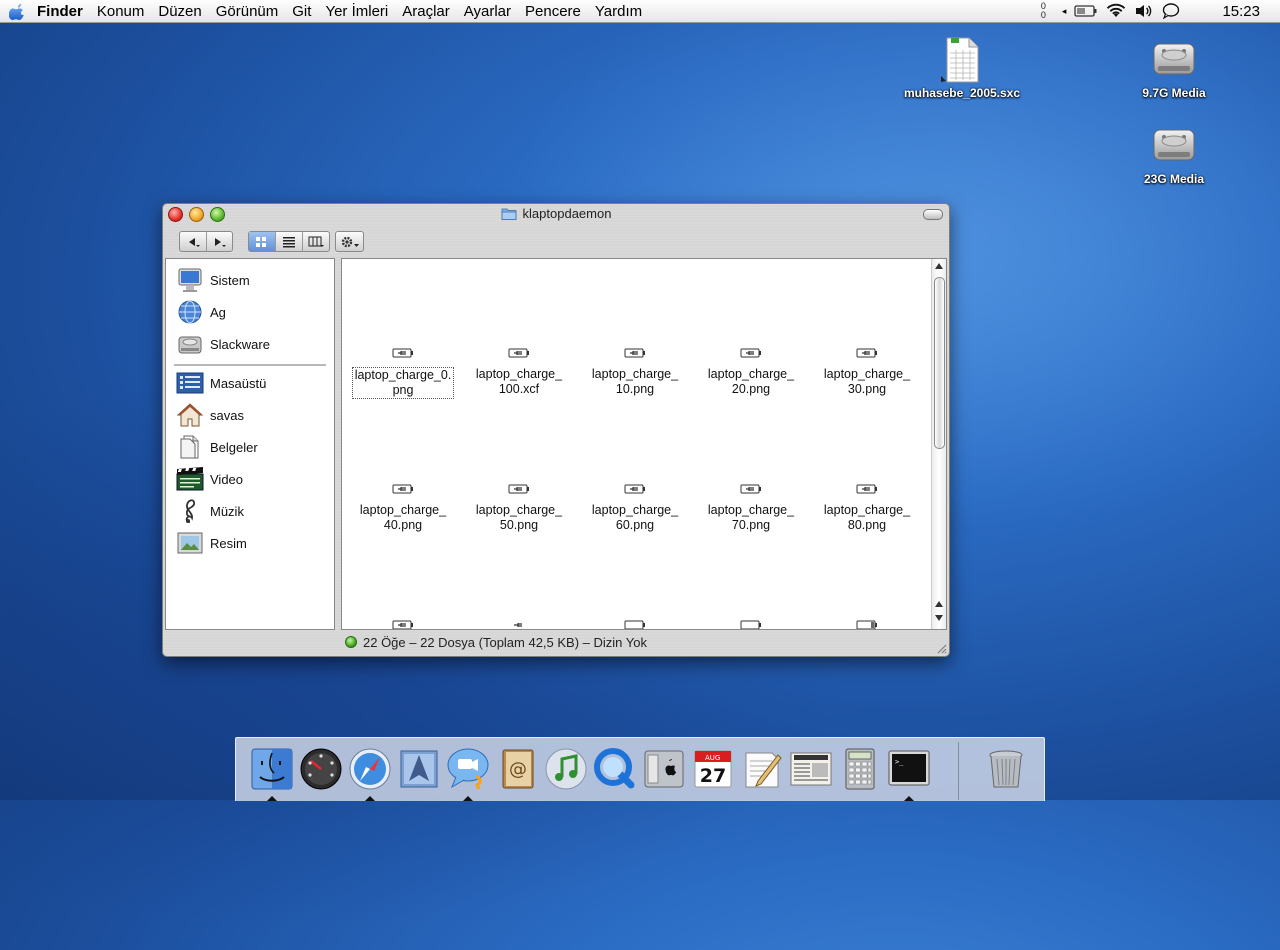 The width and height of the screenshot is (1280, 950). Describe the element at coordinates (519, 372) in the screenshot. I see `file-item: laptop_charge_ 100.xcf` at that location.